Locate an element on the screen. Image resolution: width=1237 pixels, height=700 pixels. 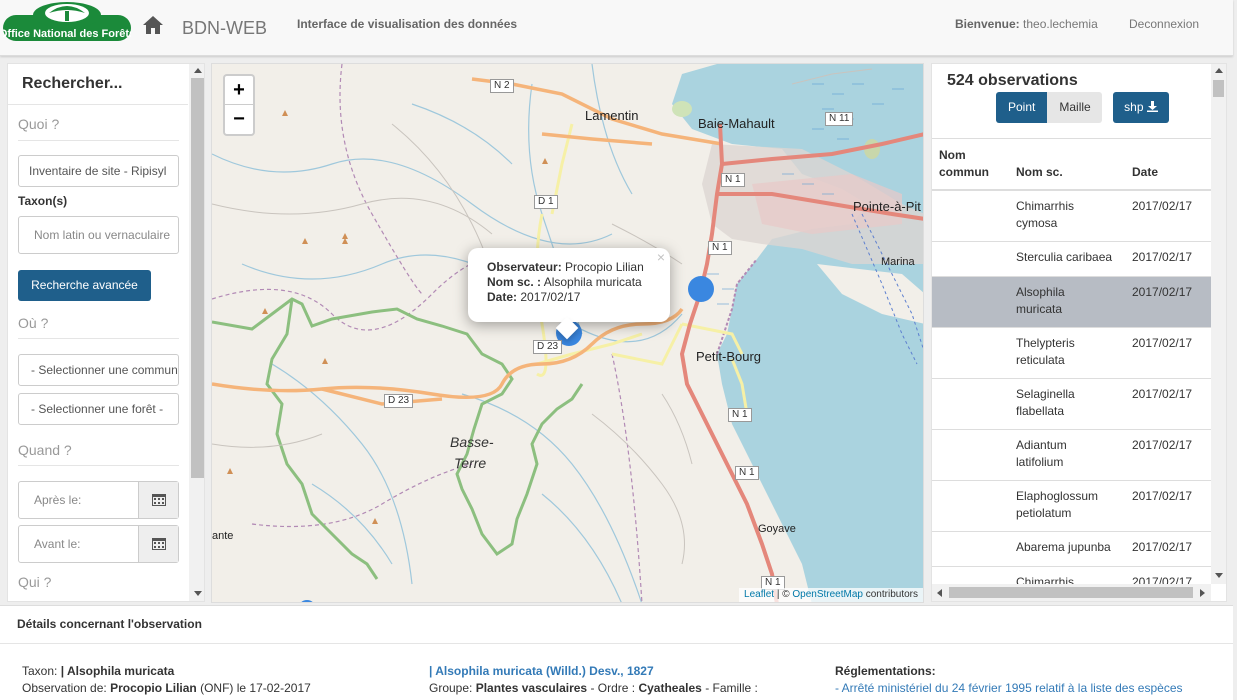
table-row: Abarema jupunba 2017/02/17 is located at coordinates (1071, 549).